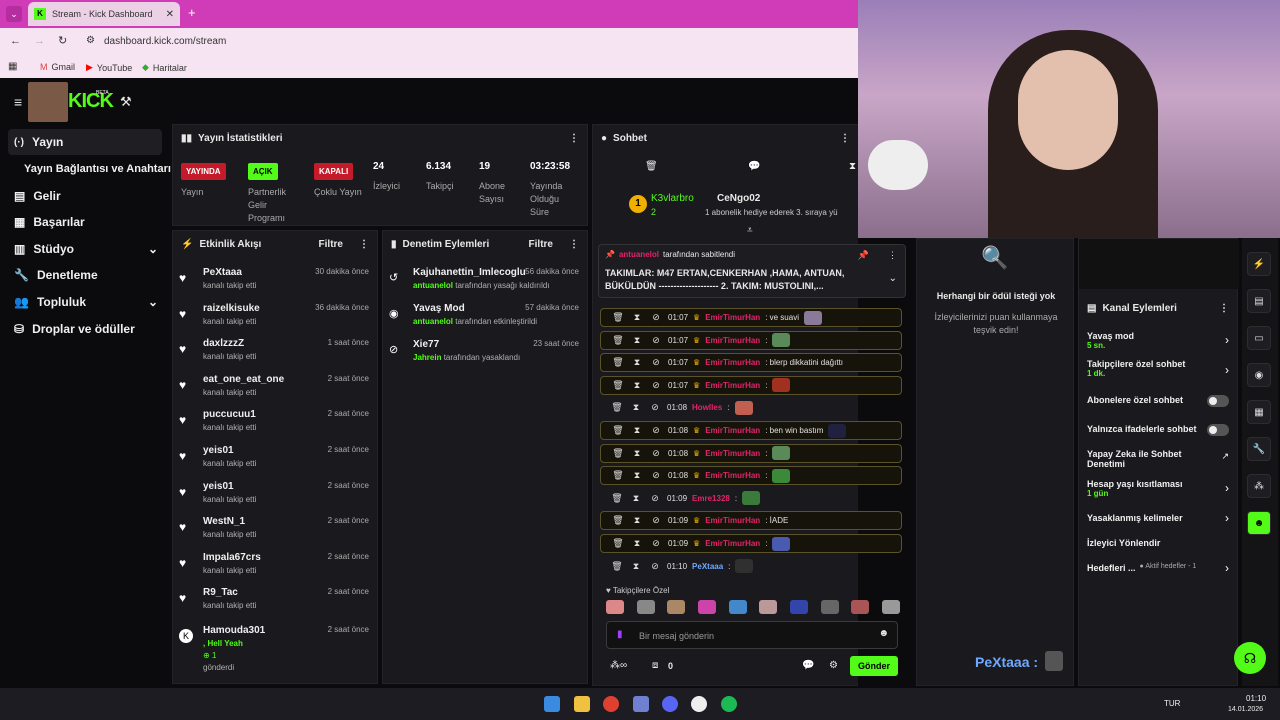  I want to click on chat-message: 🗑 ⧗ ⊘ 01:10 PeXtaaa:, so click(751, 566).